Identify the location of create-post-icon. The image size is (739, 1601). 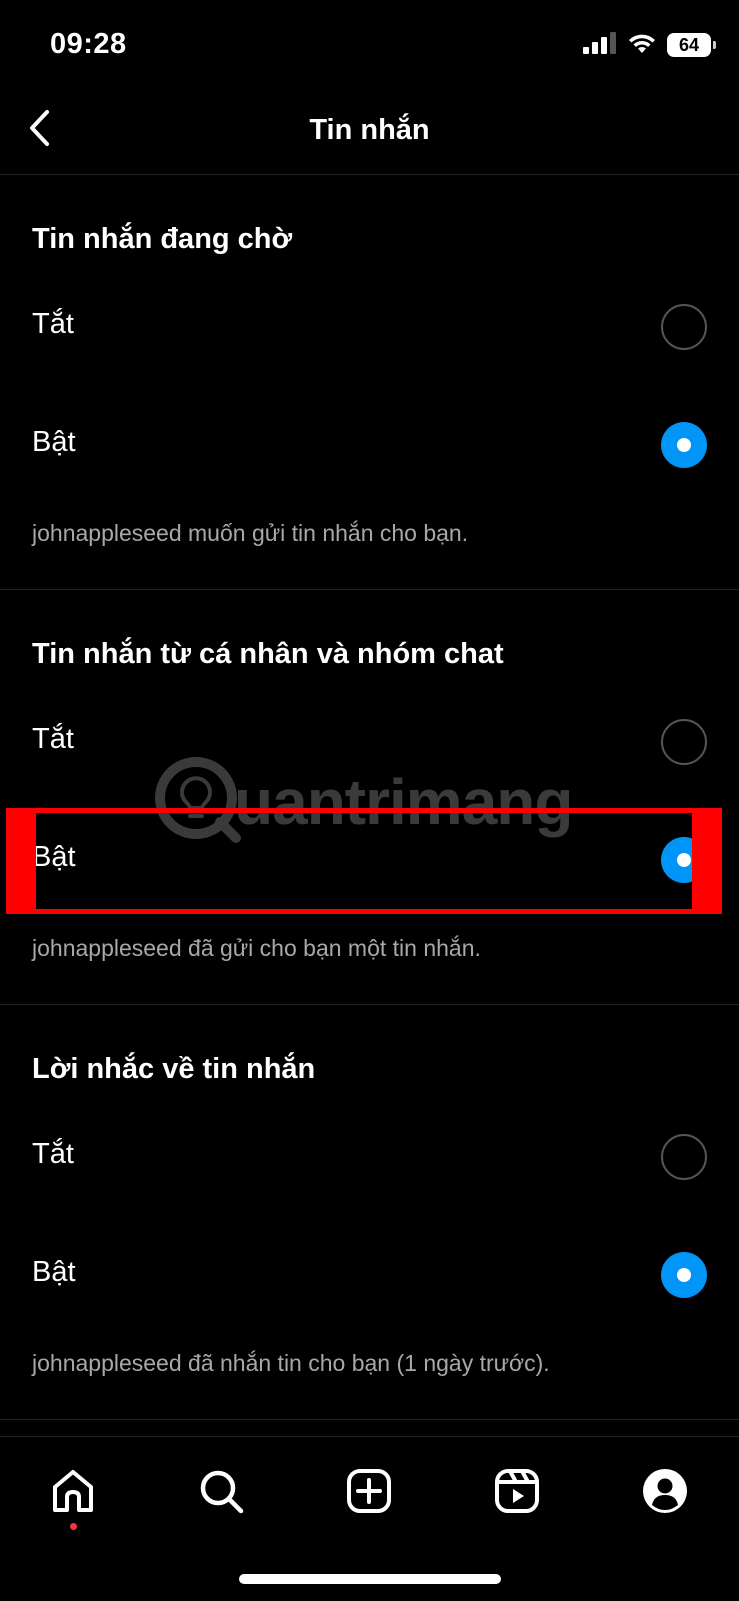
(369, 1493).